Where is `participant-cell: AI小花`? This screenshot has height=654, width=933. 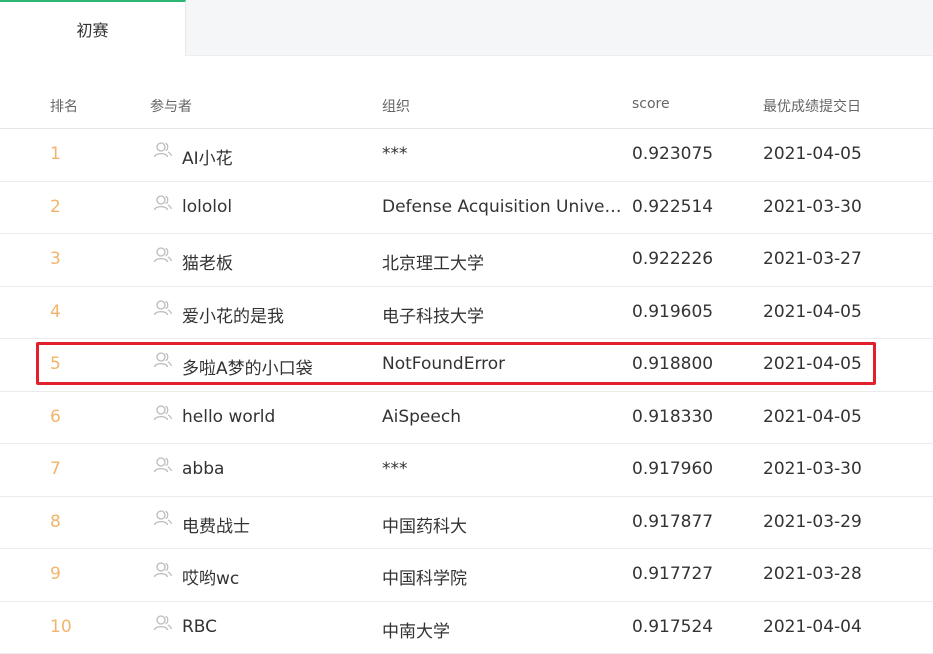 participant-cell: AI小花 is located at coordinates (207, 156).